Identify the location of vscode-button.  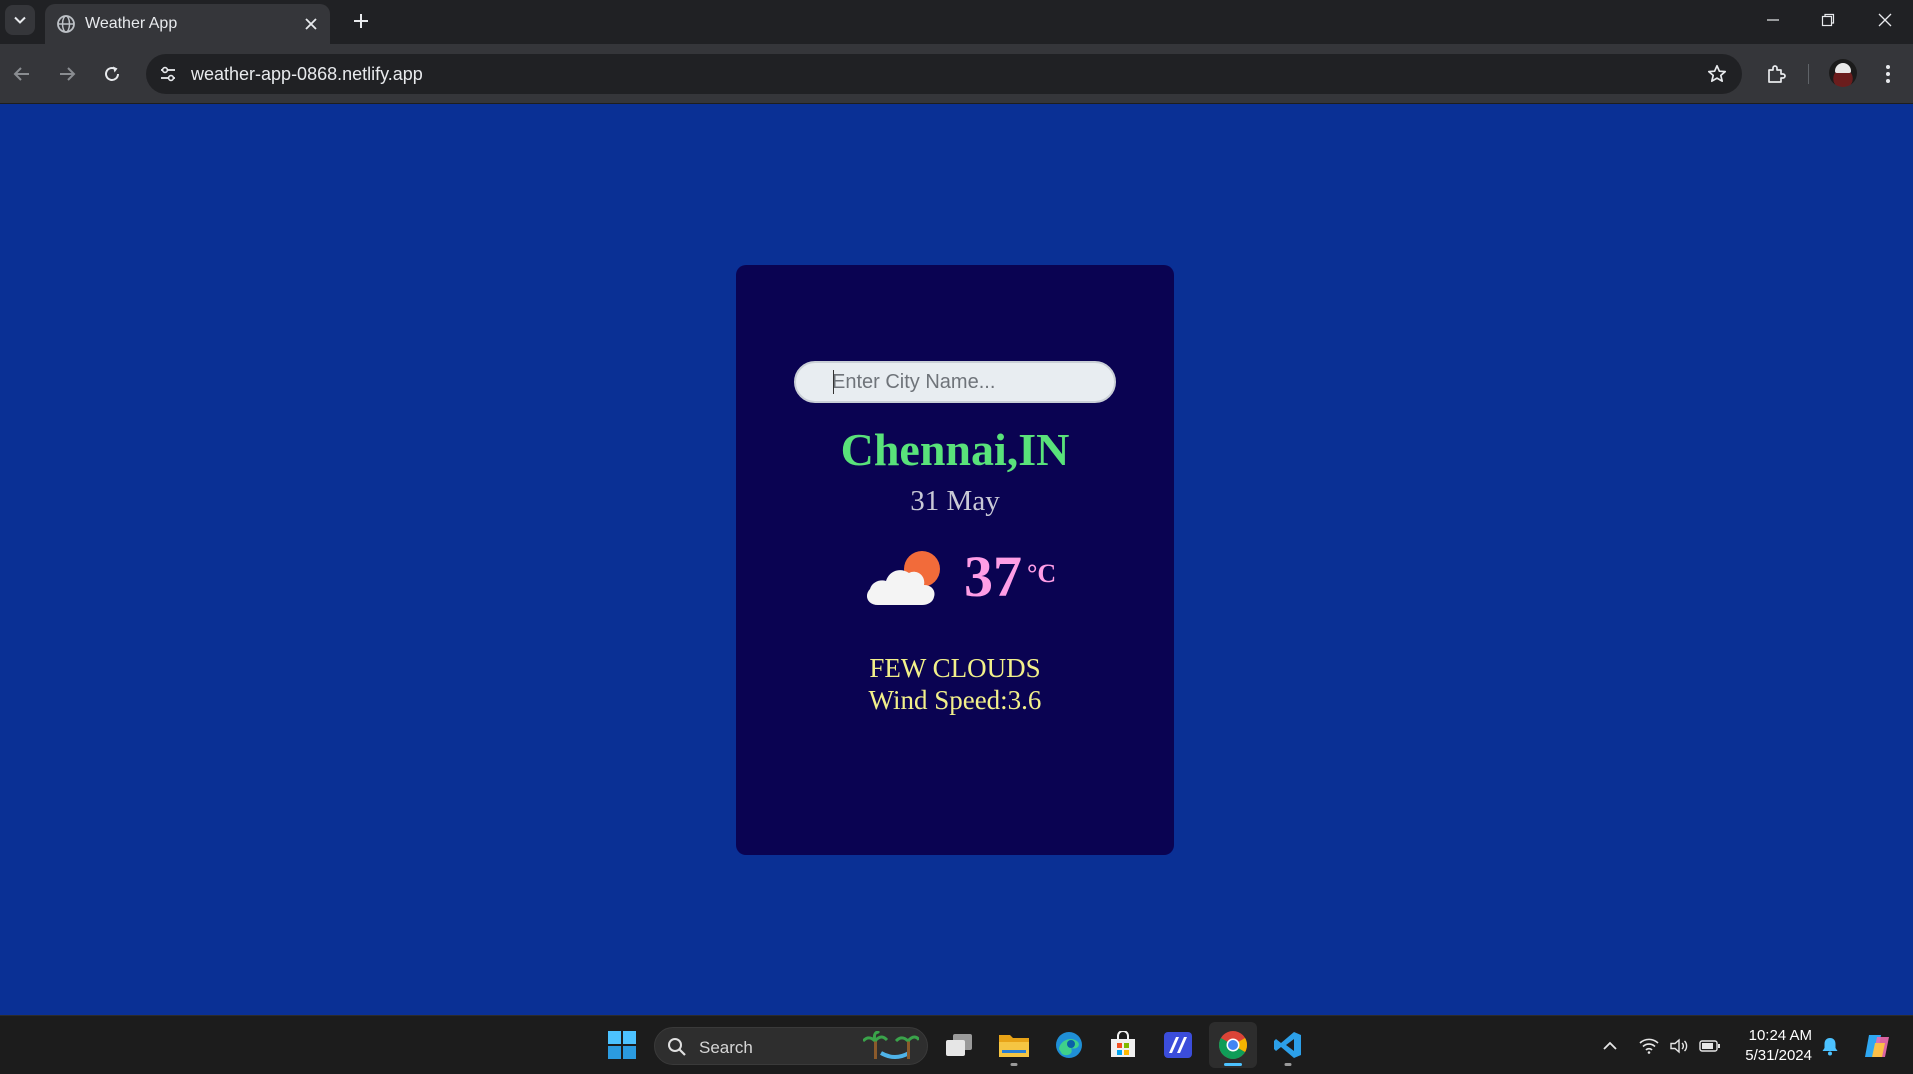
(1288, 1045).